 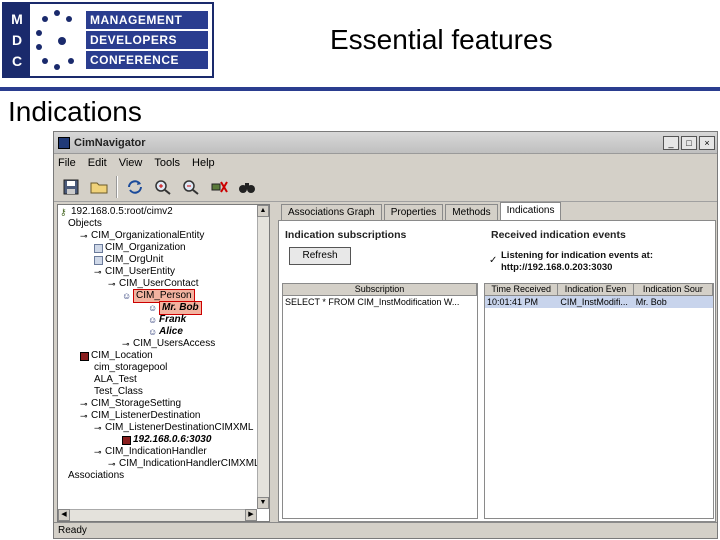 I want to click on tab-associations-graph: Associations Graph, so click(x=331, y=212).